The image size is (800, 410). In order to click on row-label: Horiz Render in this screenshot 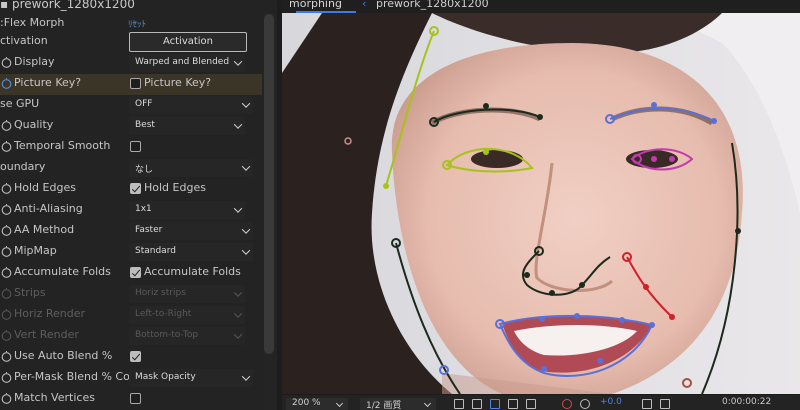, I will do `click(50, 313)`.